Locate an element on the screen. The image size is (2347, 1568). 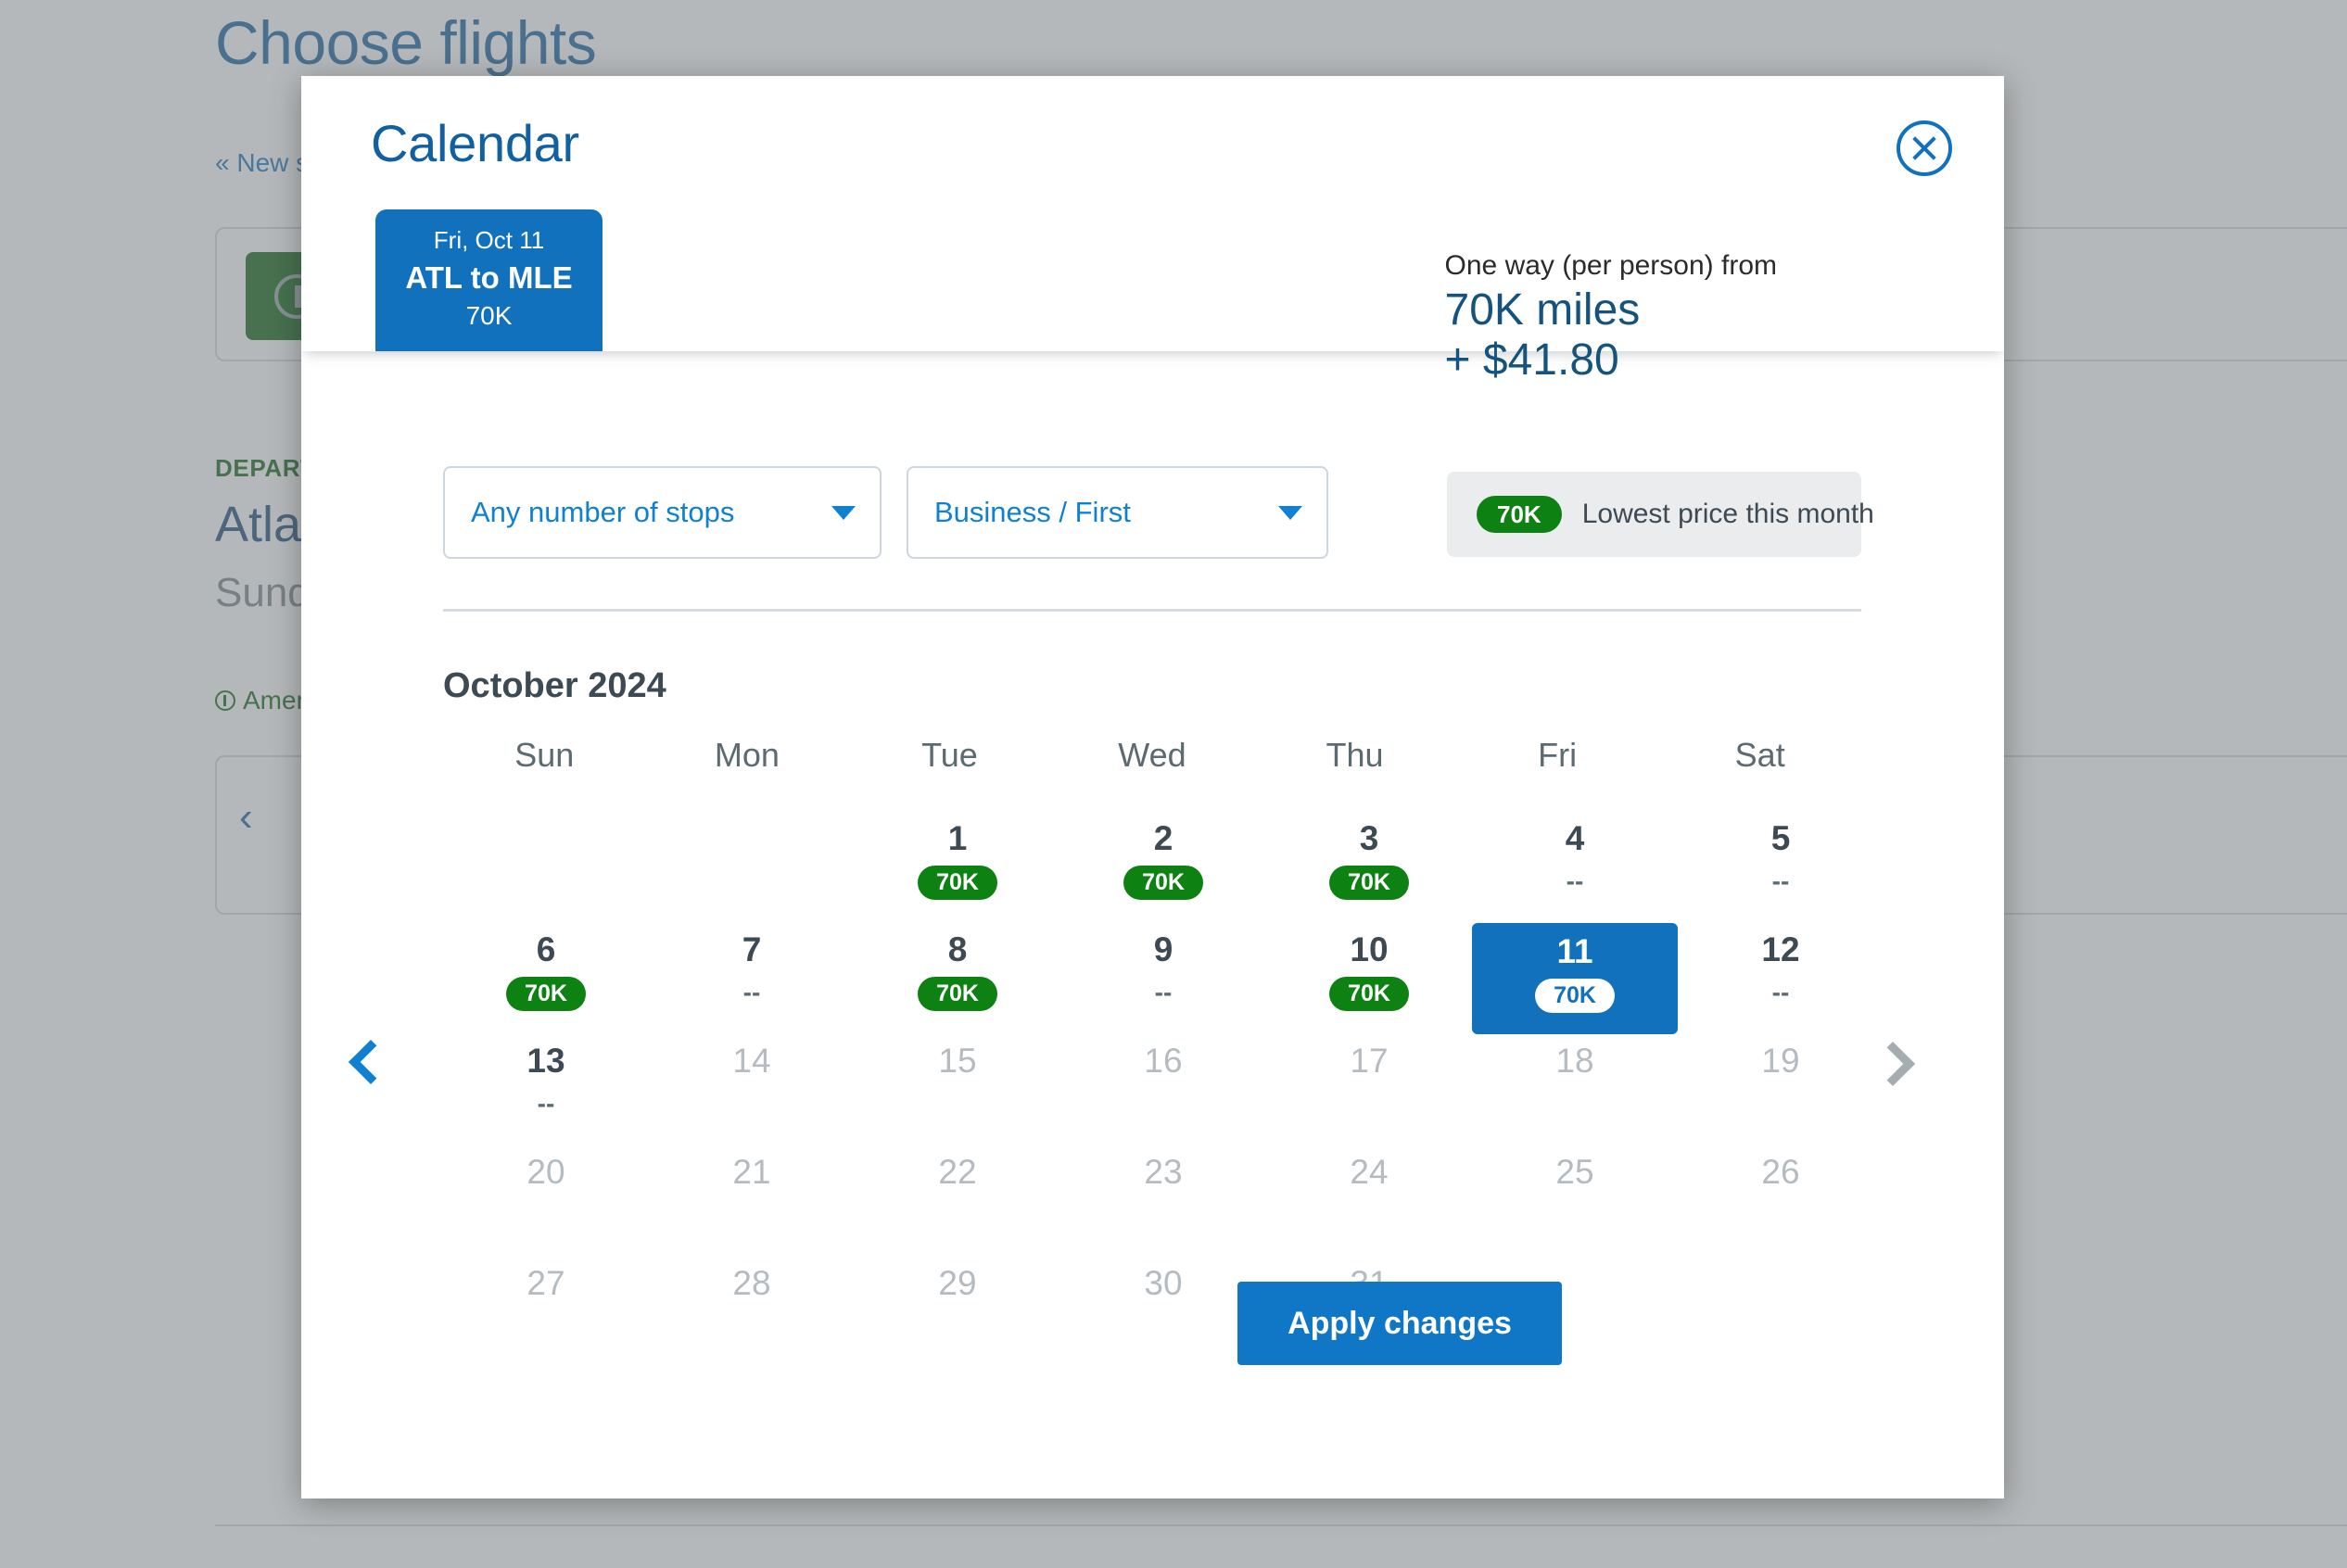
calendar-weekday-header-row: Sun Mon Tue Wed Thu Fri Sat is located at coordinates (1152, 774).